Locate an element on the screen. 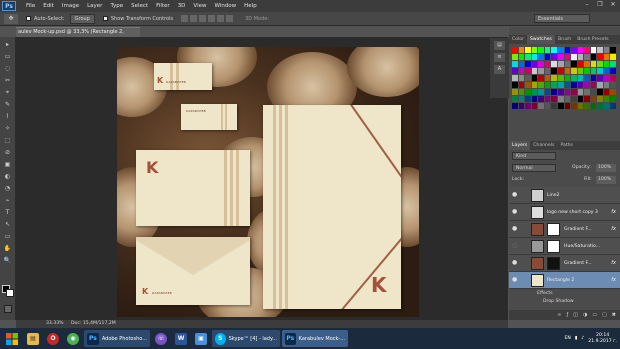 The width and height of the screenshot is (620, 349). zoom-icon: 🔍 is located at coordinates (7, 261).